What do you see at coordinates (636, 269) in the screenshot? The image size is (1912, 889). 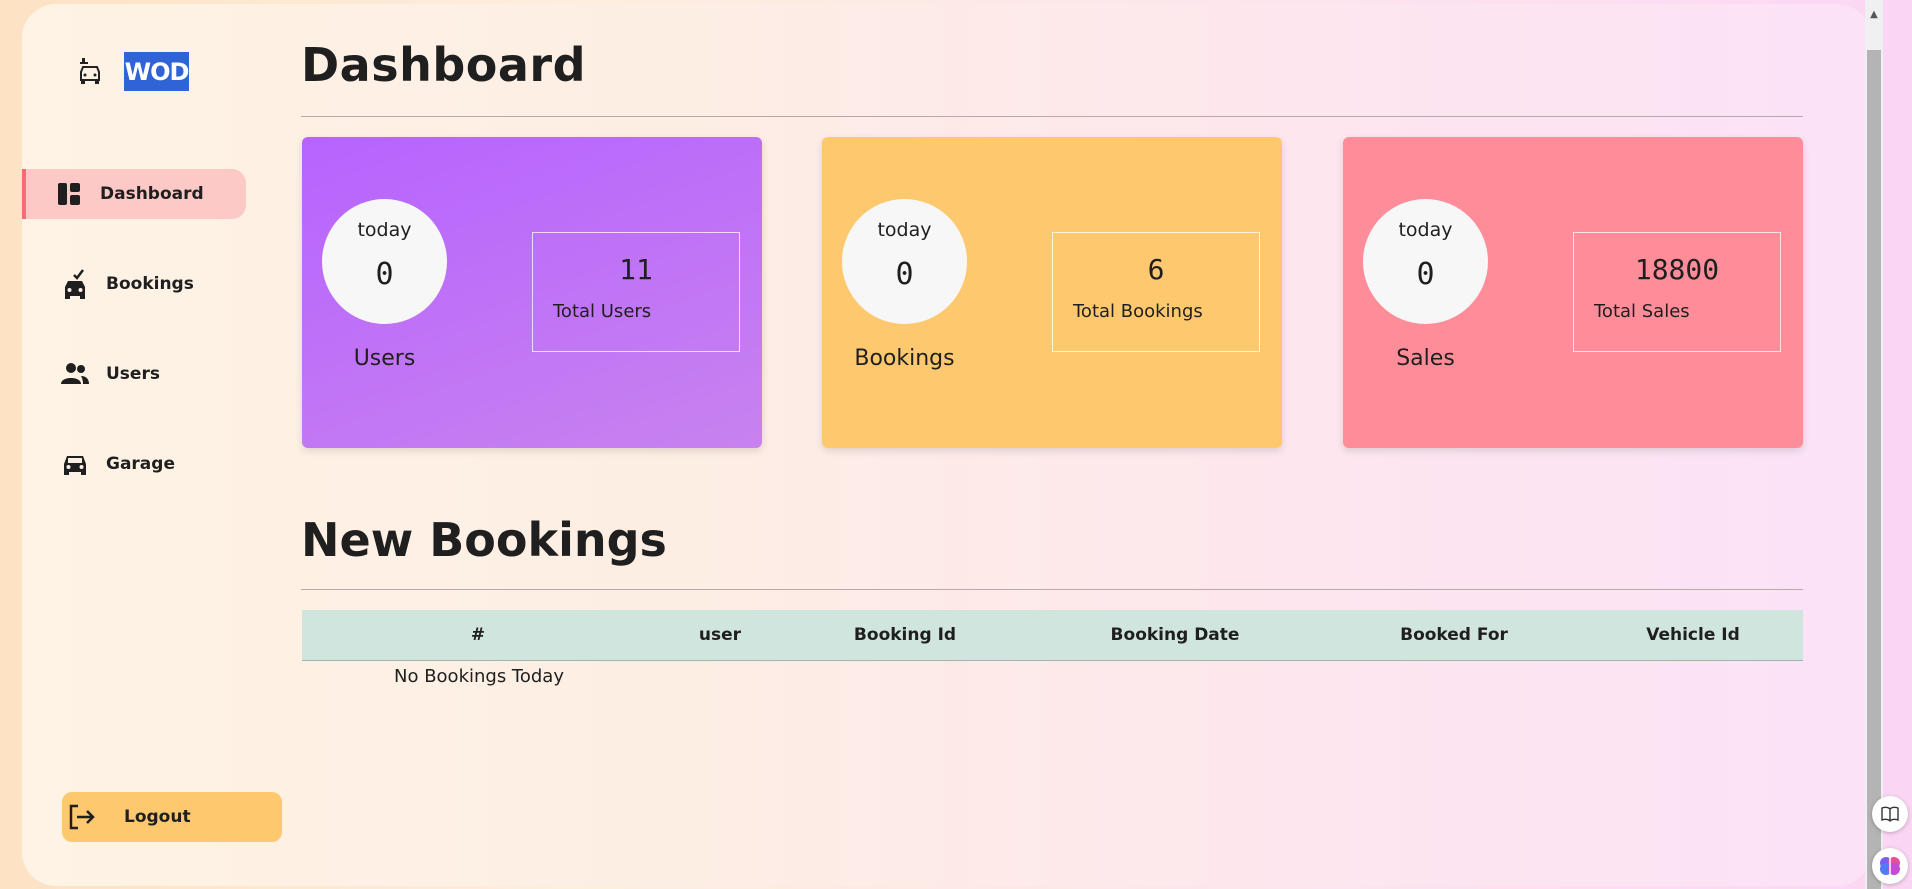 I see `total-value: 11` at bounding box center [636, 269].